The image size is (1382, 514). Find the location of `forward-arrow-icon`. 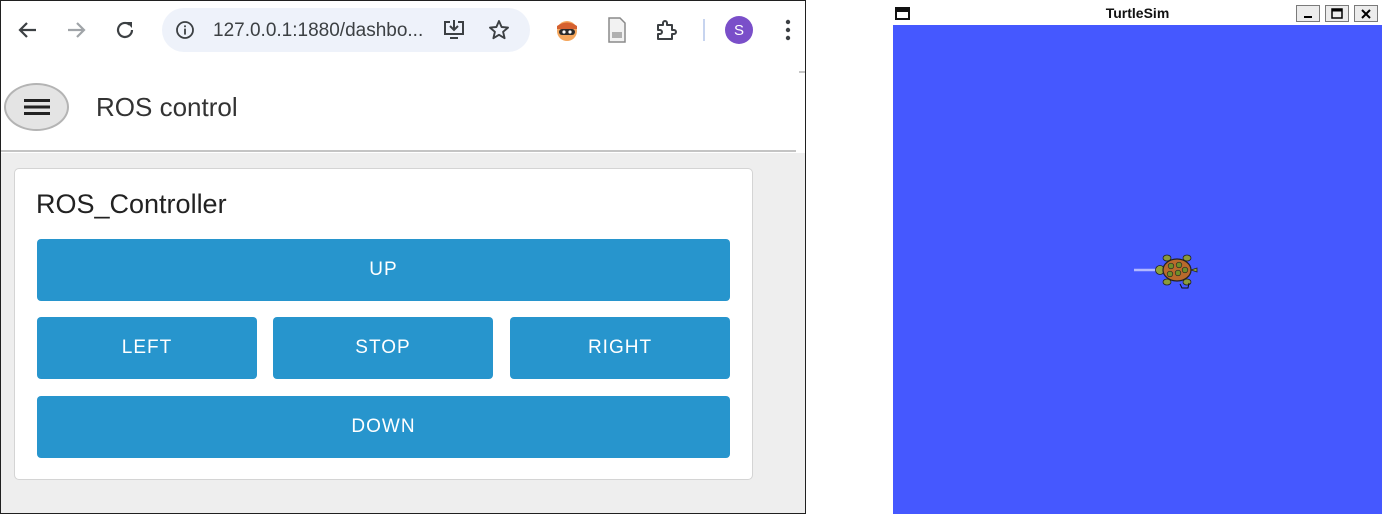

forward-arrow-icon is located at coordinates (76, 30).